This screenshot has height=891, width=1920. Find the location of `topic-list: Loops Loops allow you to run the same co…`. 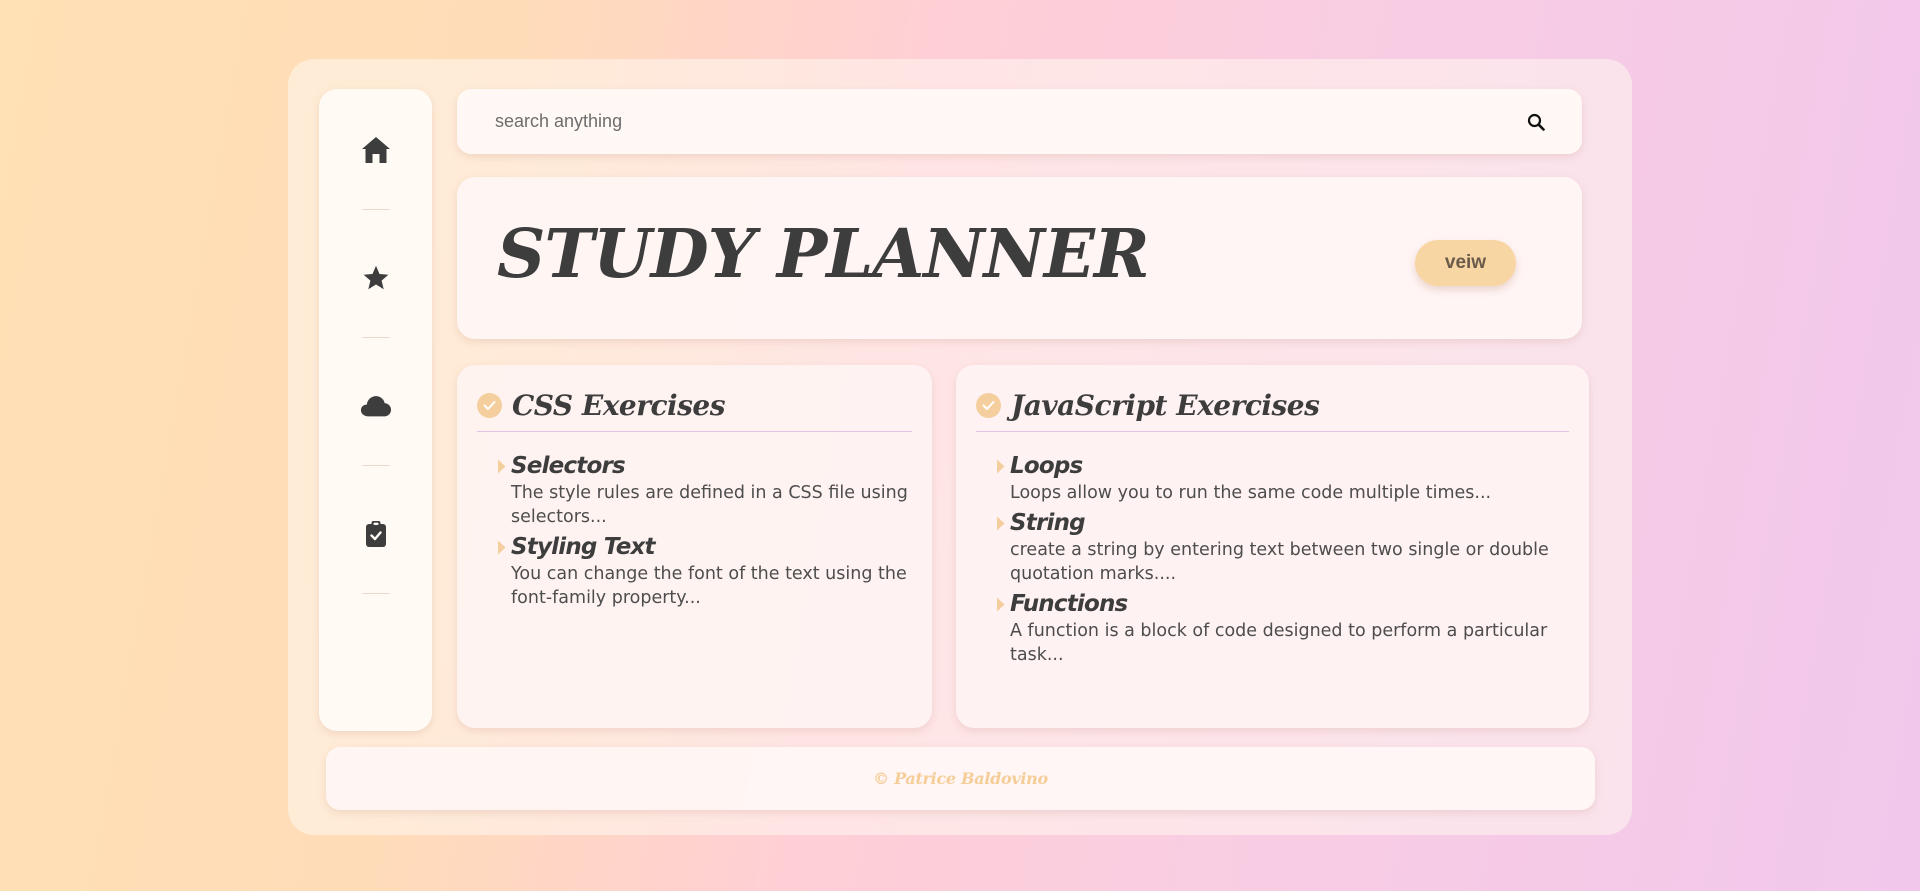

topic-list: Loops Loops allow you to run the same co… is located at coordinates (1272, 549).